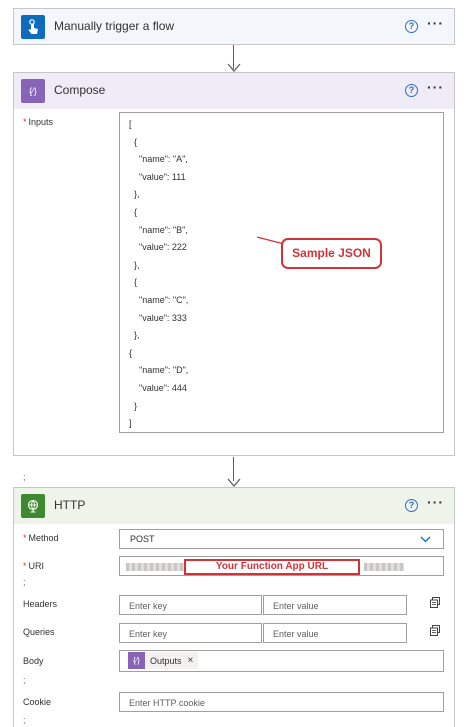 This screenshot has width=474, height=727. I want to click on compose-more-options-icon: ···, so click(435, 87).